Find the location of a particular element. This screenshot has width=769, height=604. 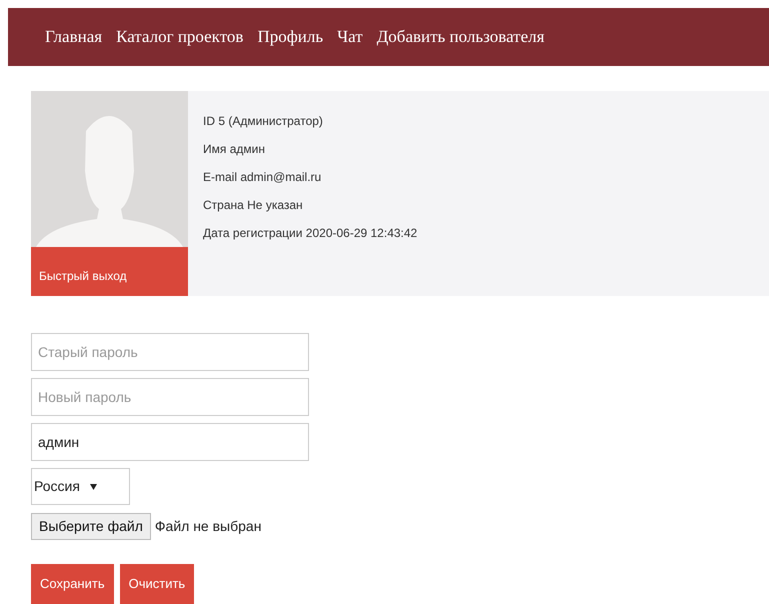

file-status-text: Файл не выбран is located at coordinates (208, 526).